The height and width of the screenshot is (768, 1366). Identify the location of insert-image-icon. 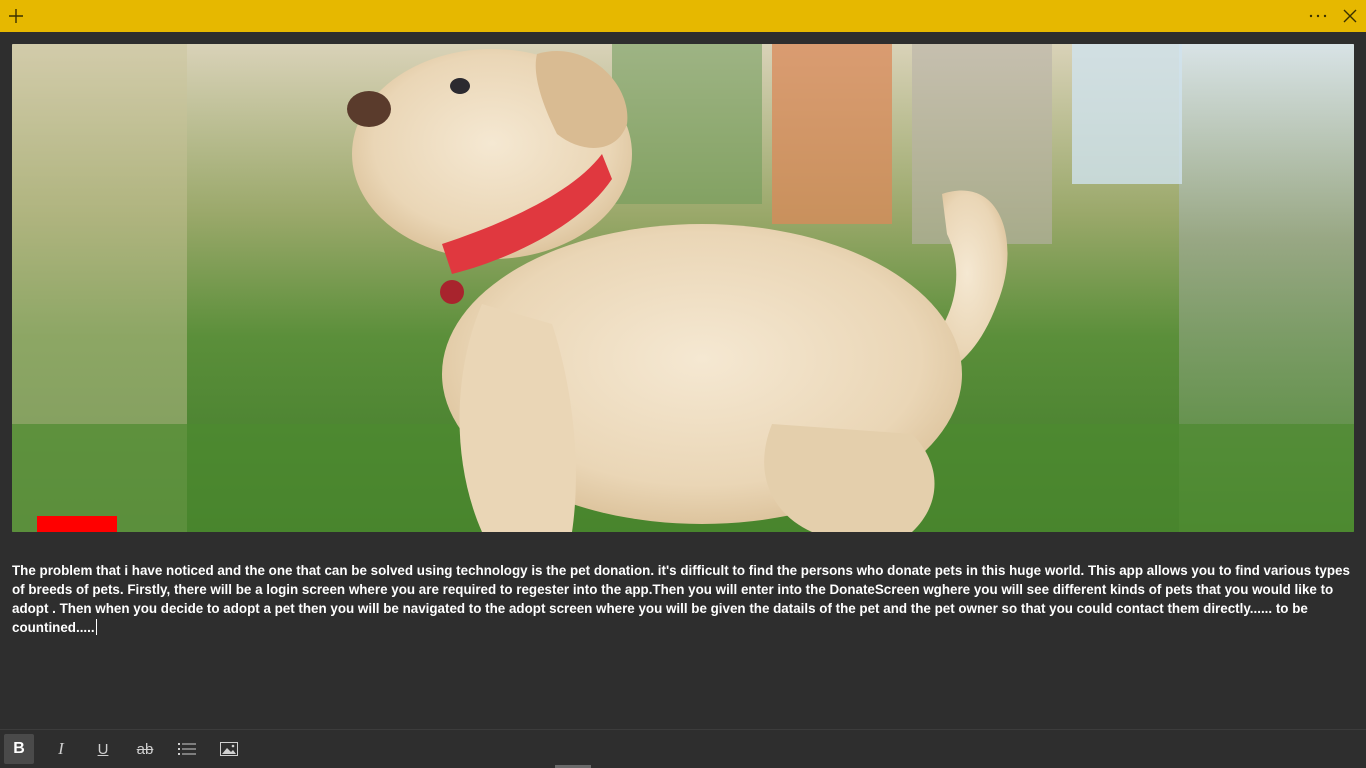
(229, 749).